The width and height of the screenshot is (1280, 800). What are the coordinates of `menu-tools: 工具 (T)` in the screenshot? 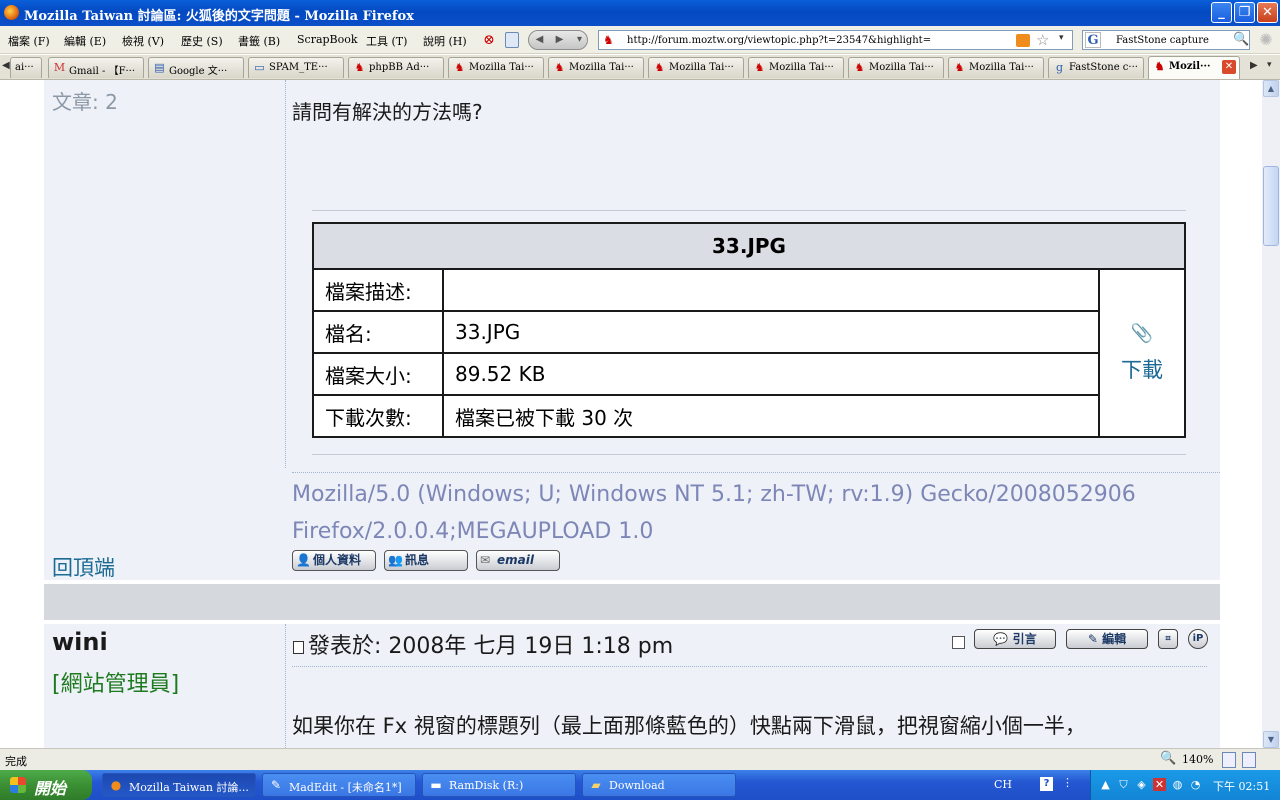 It's located at (386, 41).